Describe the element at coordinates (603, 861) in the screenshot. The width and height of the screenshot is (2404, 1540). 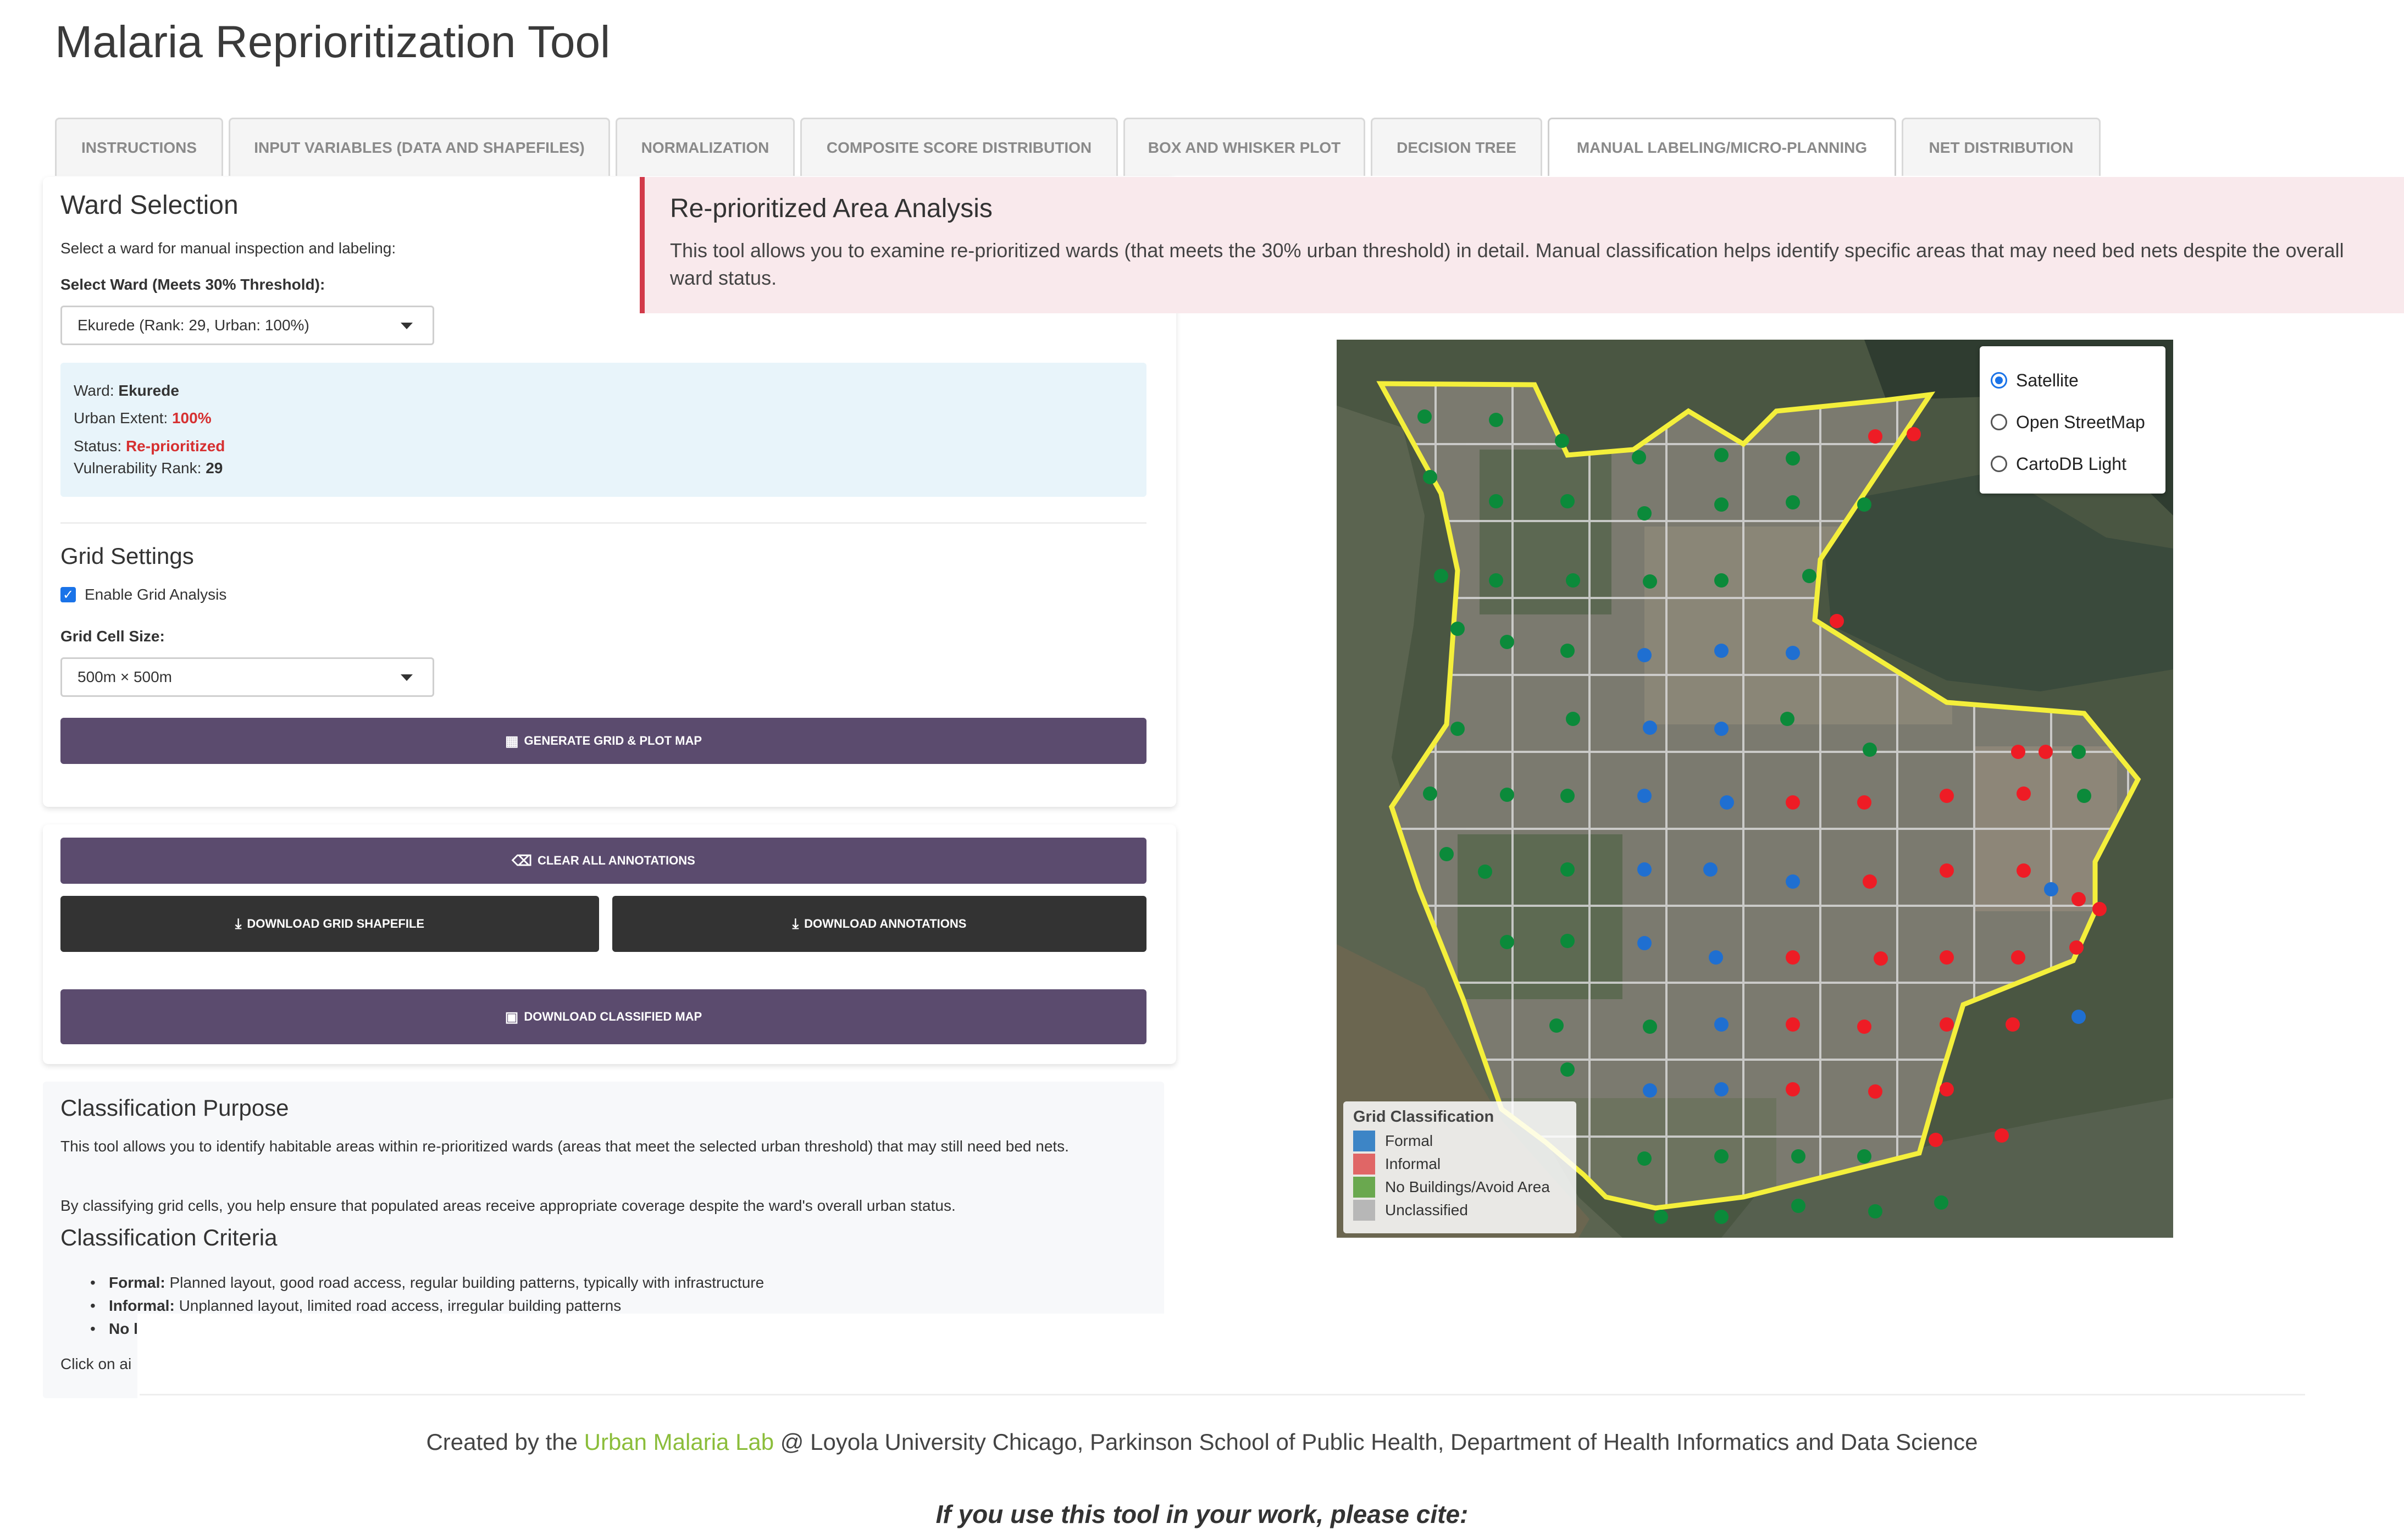
I see `clear-annotations-button: ⌫ Clear All Annotations` at that location.